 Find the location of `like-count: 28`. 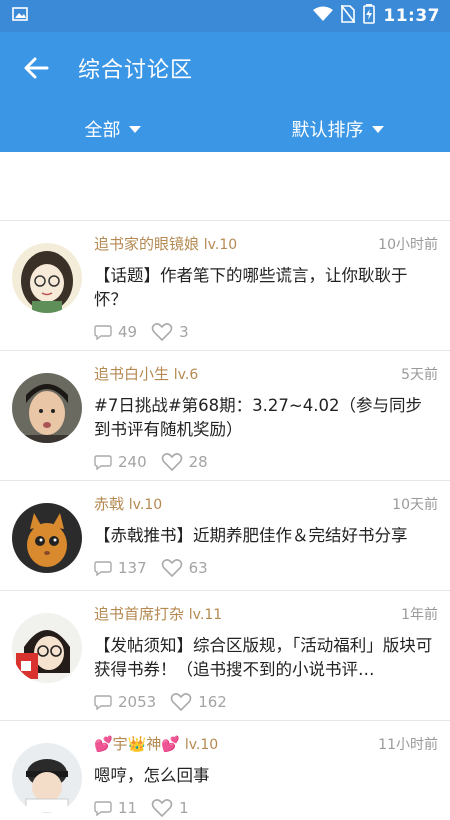

like-count: 28 is located at coordinates (198, 462).